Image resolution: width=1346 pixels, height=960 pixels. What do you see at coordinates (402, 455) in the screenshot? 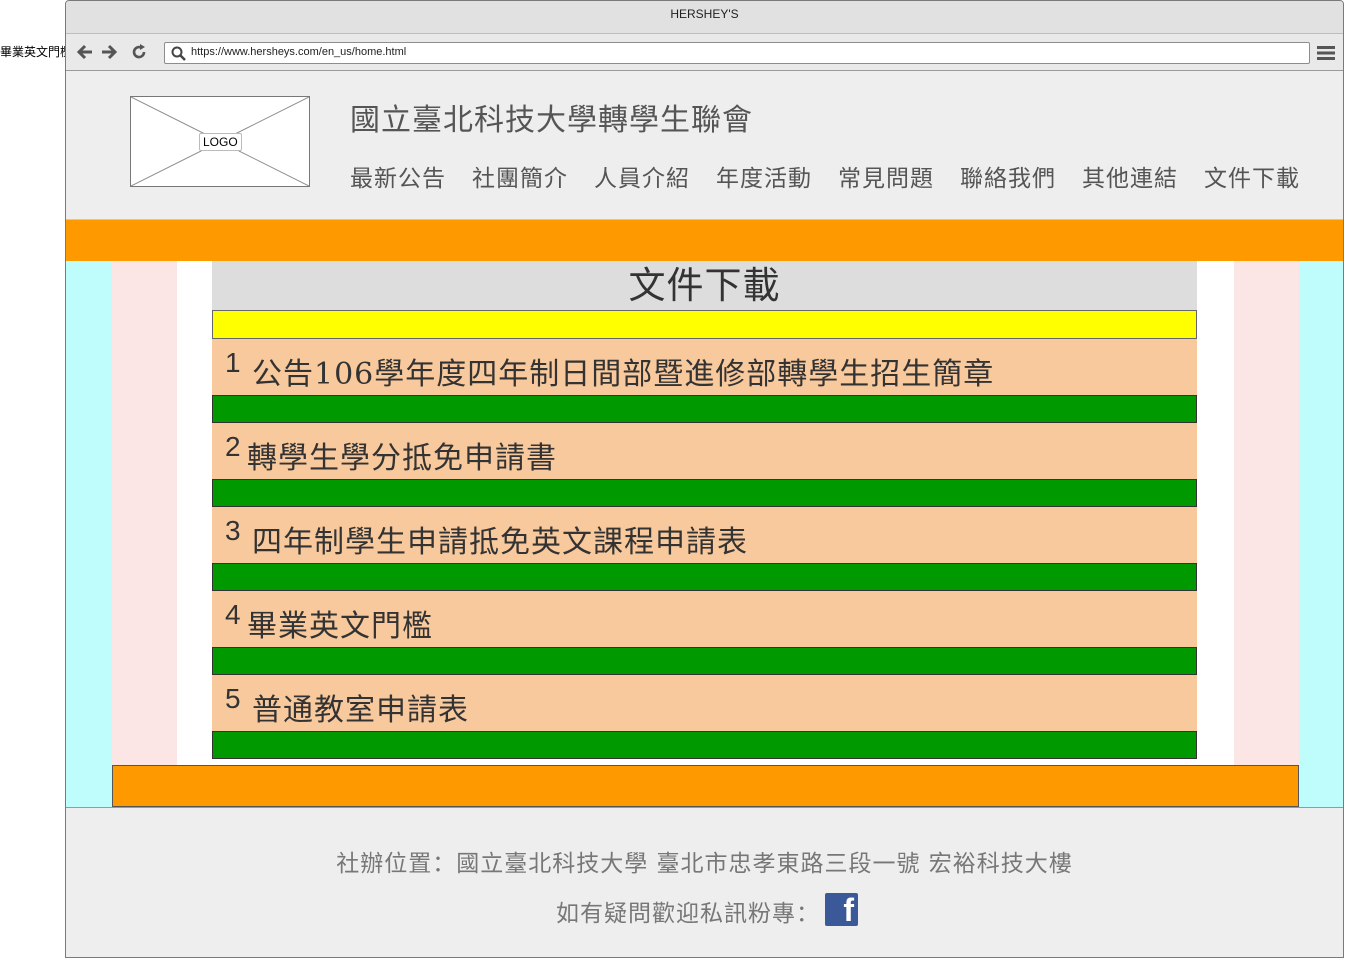
I see `document-title: 轉學生學分抵免申請書` at bounding box center [402, 455].